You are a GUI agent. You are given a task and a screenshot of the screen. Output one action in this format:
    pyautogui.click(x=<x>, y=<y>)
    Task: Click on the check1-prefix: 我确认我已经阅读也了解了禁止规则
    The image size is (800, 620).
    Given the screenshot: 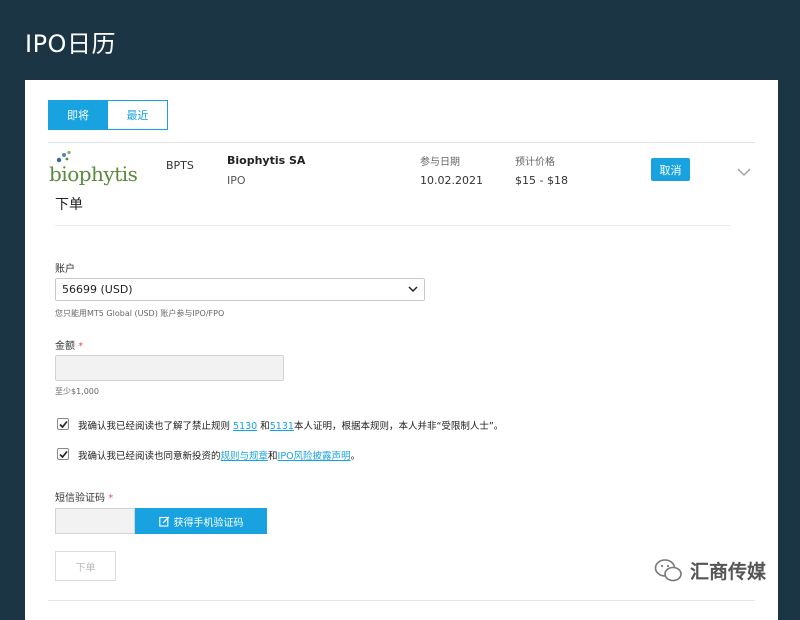 What is the action you would take?
    pyautogui.click(x=156, y=426)
    